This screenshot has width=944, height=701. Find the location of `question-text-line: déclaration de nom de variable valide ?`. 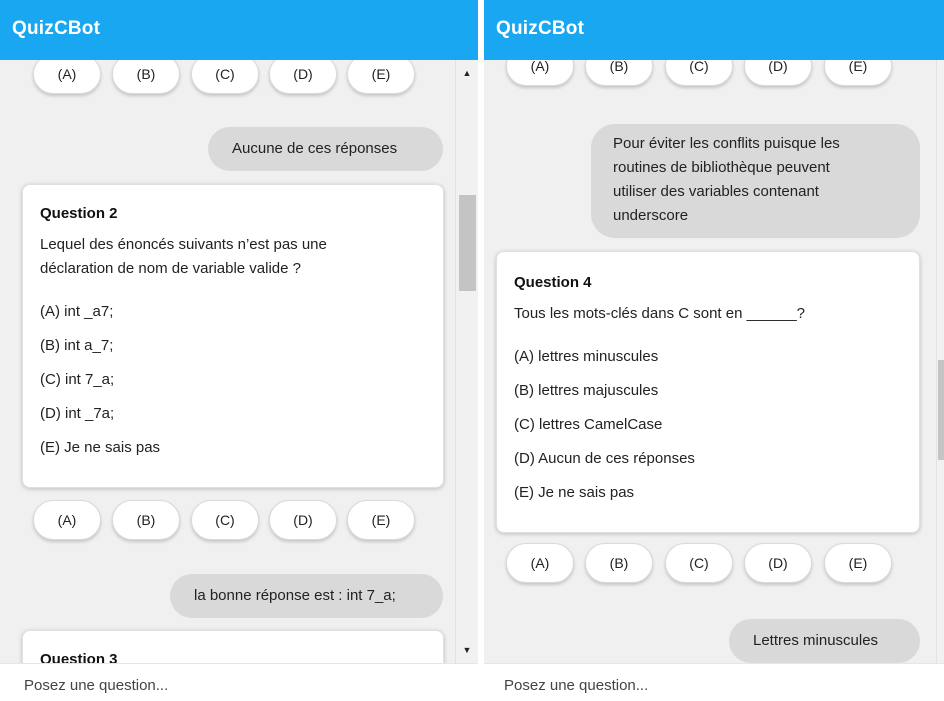

question-text-line: déclaration de nom de variable valide ? is located at coordinates (170, 268).